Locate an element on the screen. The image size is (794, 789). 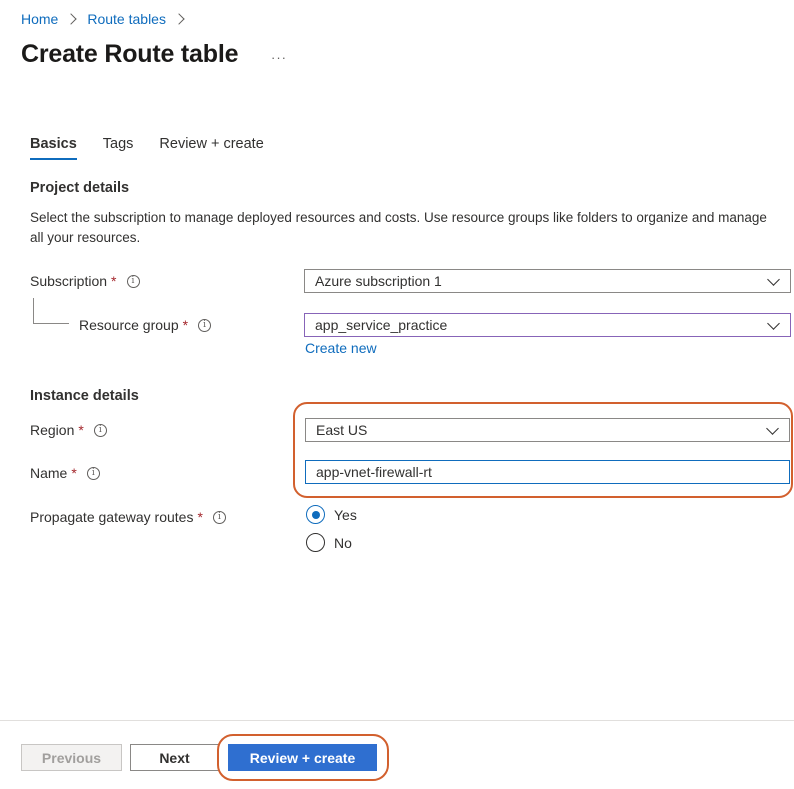
tab-bar: Basics Tags Review + create is located at coordinates (160, 148).